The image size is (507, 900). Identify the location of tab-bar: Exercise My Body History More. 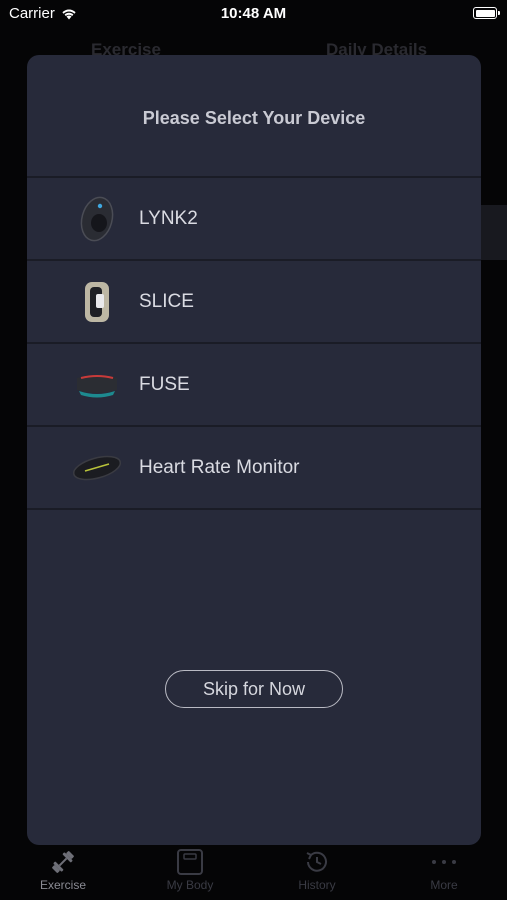
(253, 873).